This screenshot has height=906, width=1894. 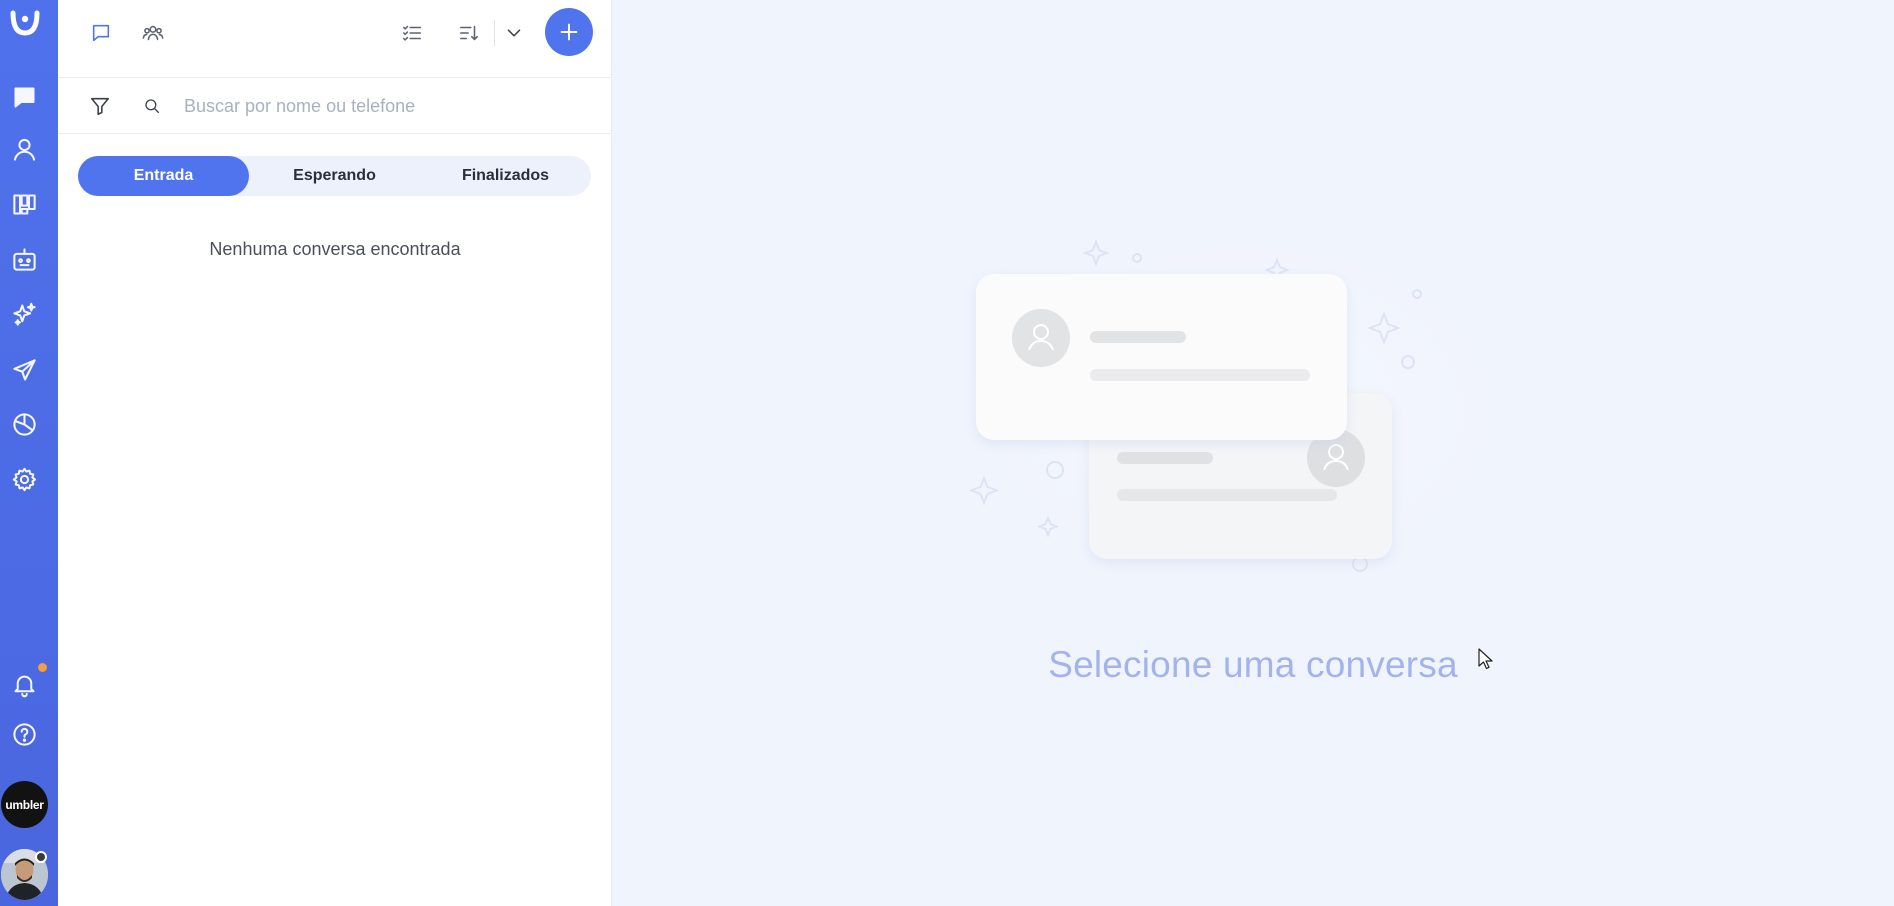 I want to click on nav-rail: umbler, so click(x=29, y=453).